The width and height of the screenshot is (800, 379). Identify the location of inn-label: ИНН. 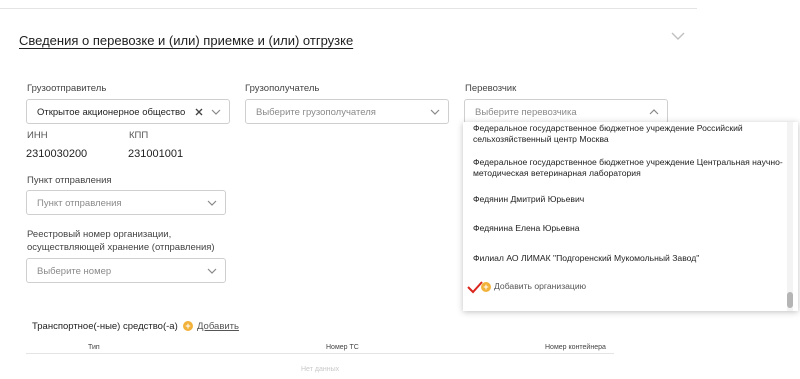
(37, 135).